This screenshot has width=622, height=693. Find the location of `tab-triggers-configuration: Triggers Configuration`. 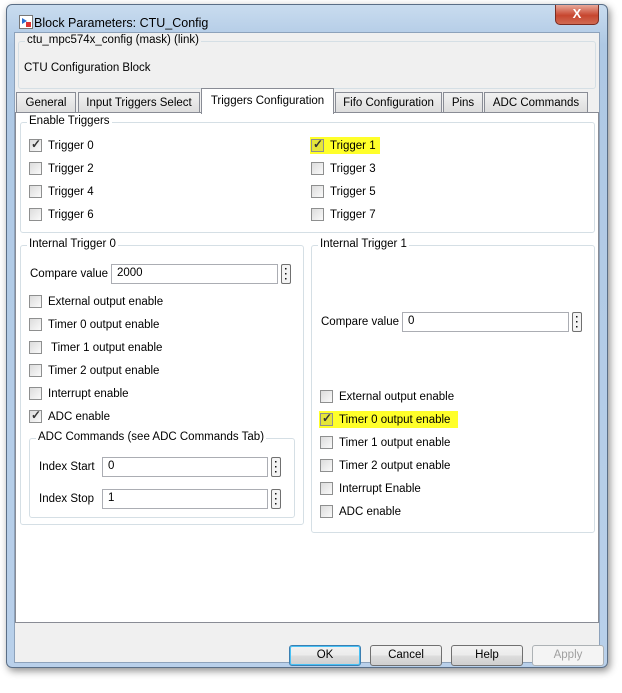

tab-triggers-configuration: Triggers Configuration is located at coordinates (267, 101).